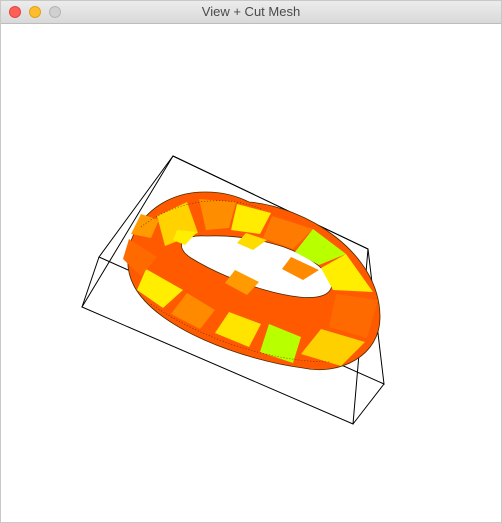 This screenshot has width=502, height=523. I want to click on window-title: View + Cut Mesh, so click(251, 11).